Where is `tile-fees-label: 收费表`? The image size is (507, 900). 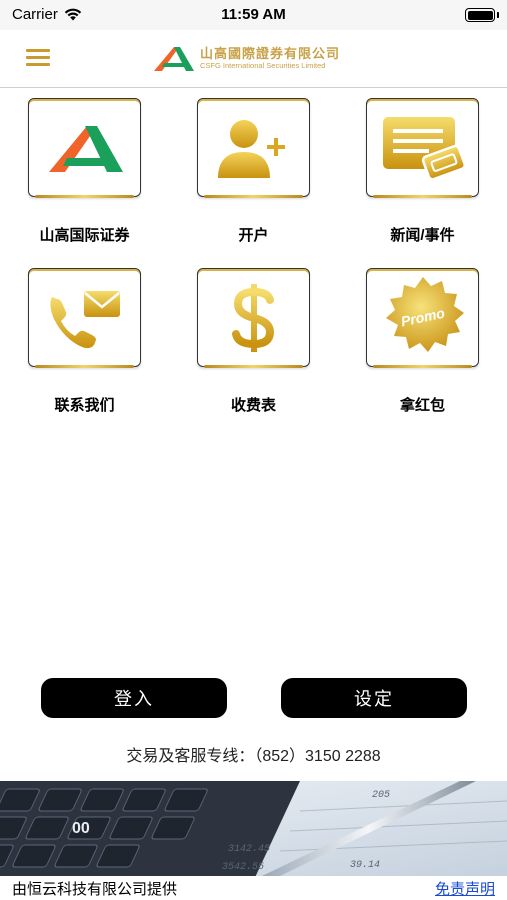 tile-fees-label: 收费表 is located at coordinates (253, 405).